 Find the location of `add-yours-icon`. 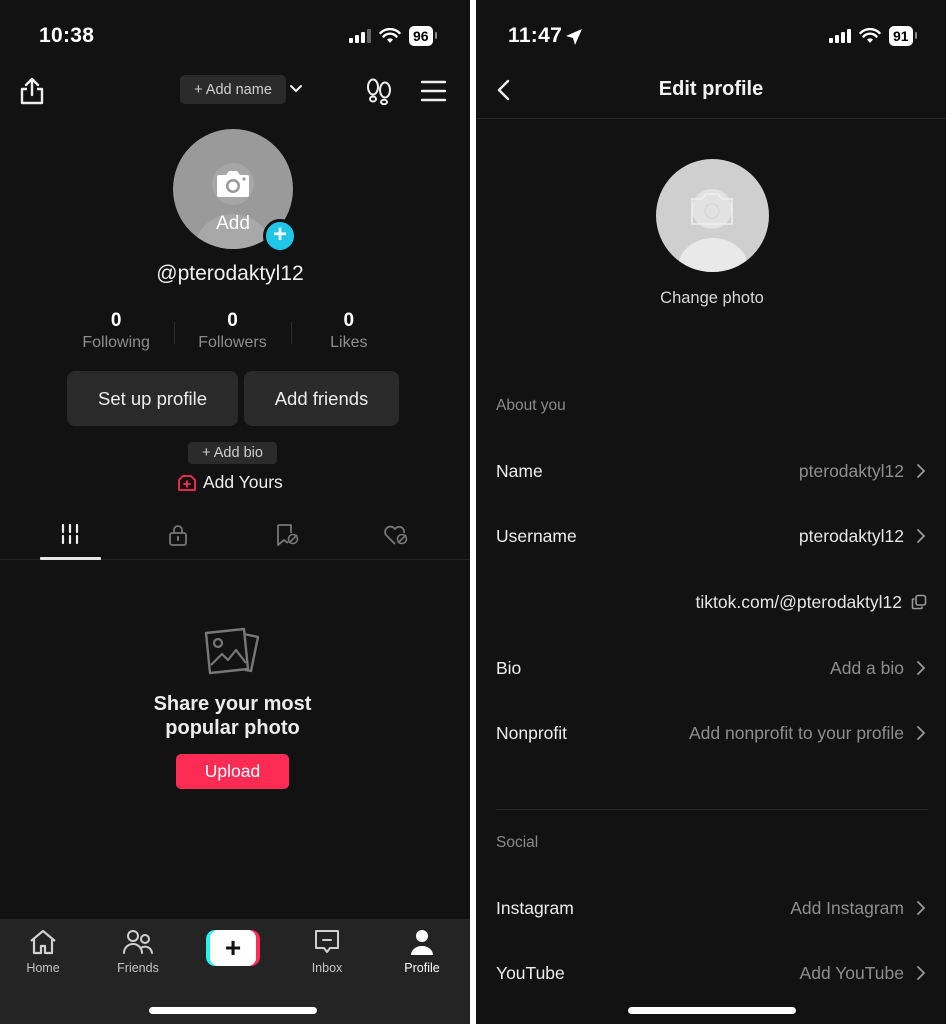

add-yours-icon is located at coordinates (187, 482).